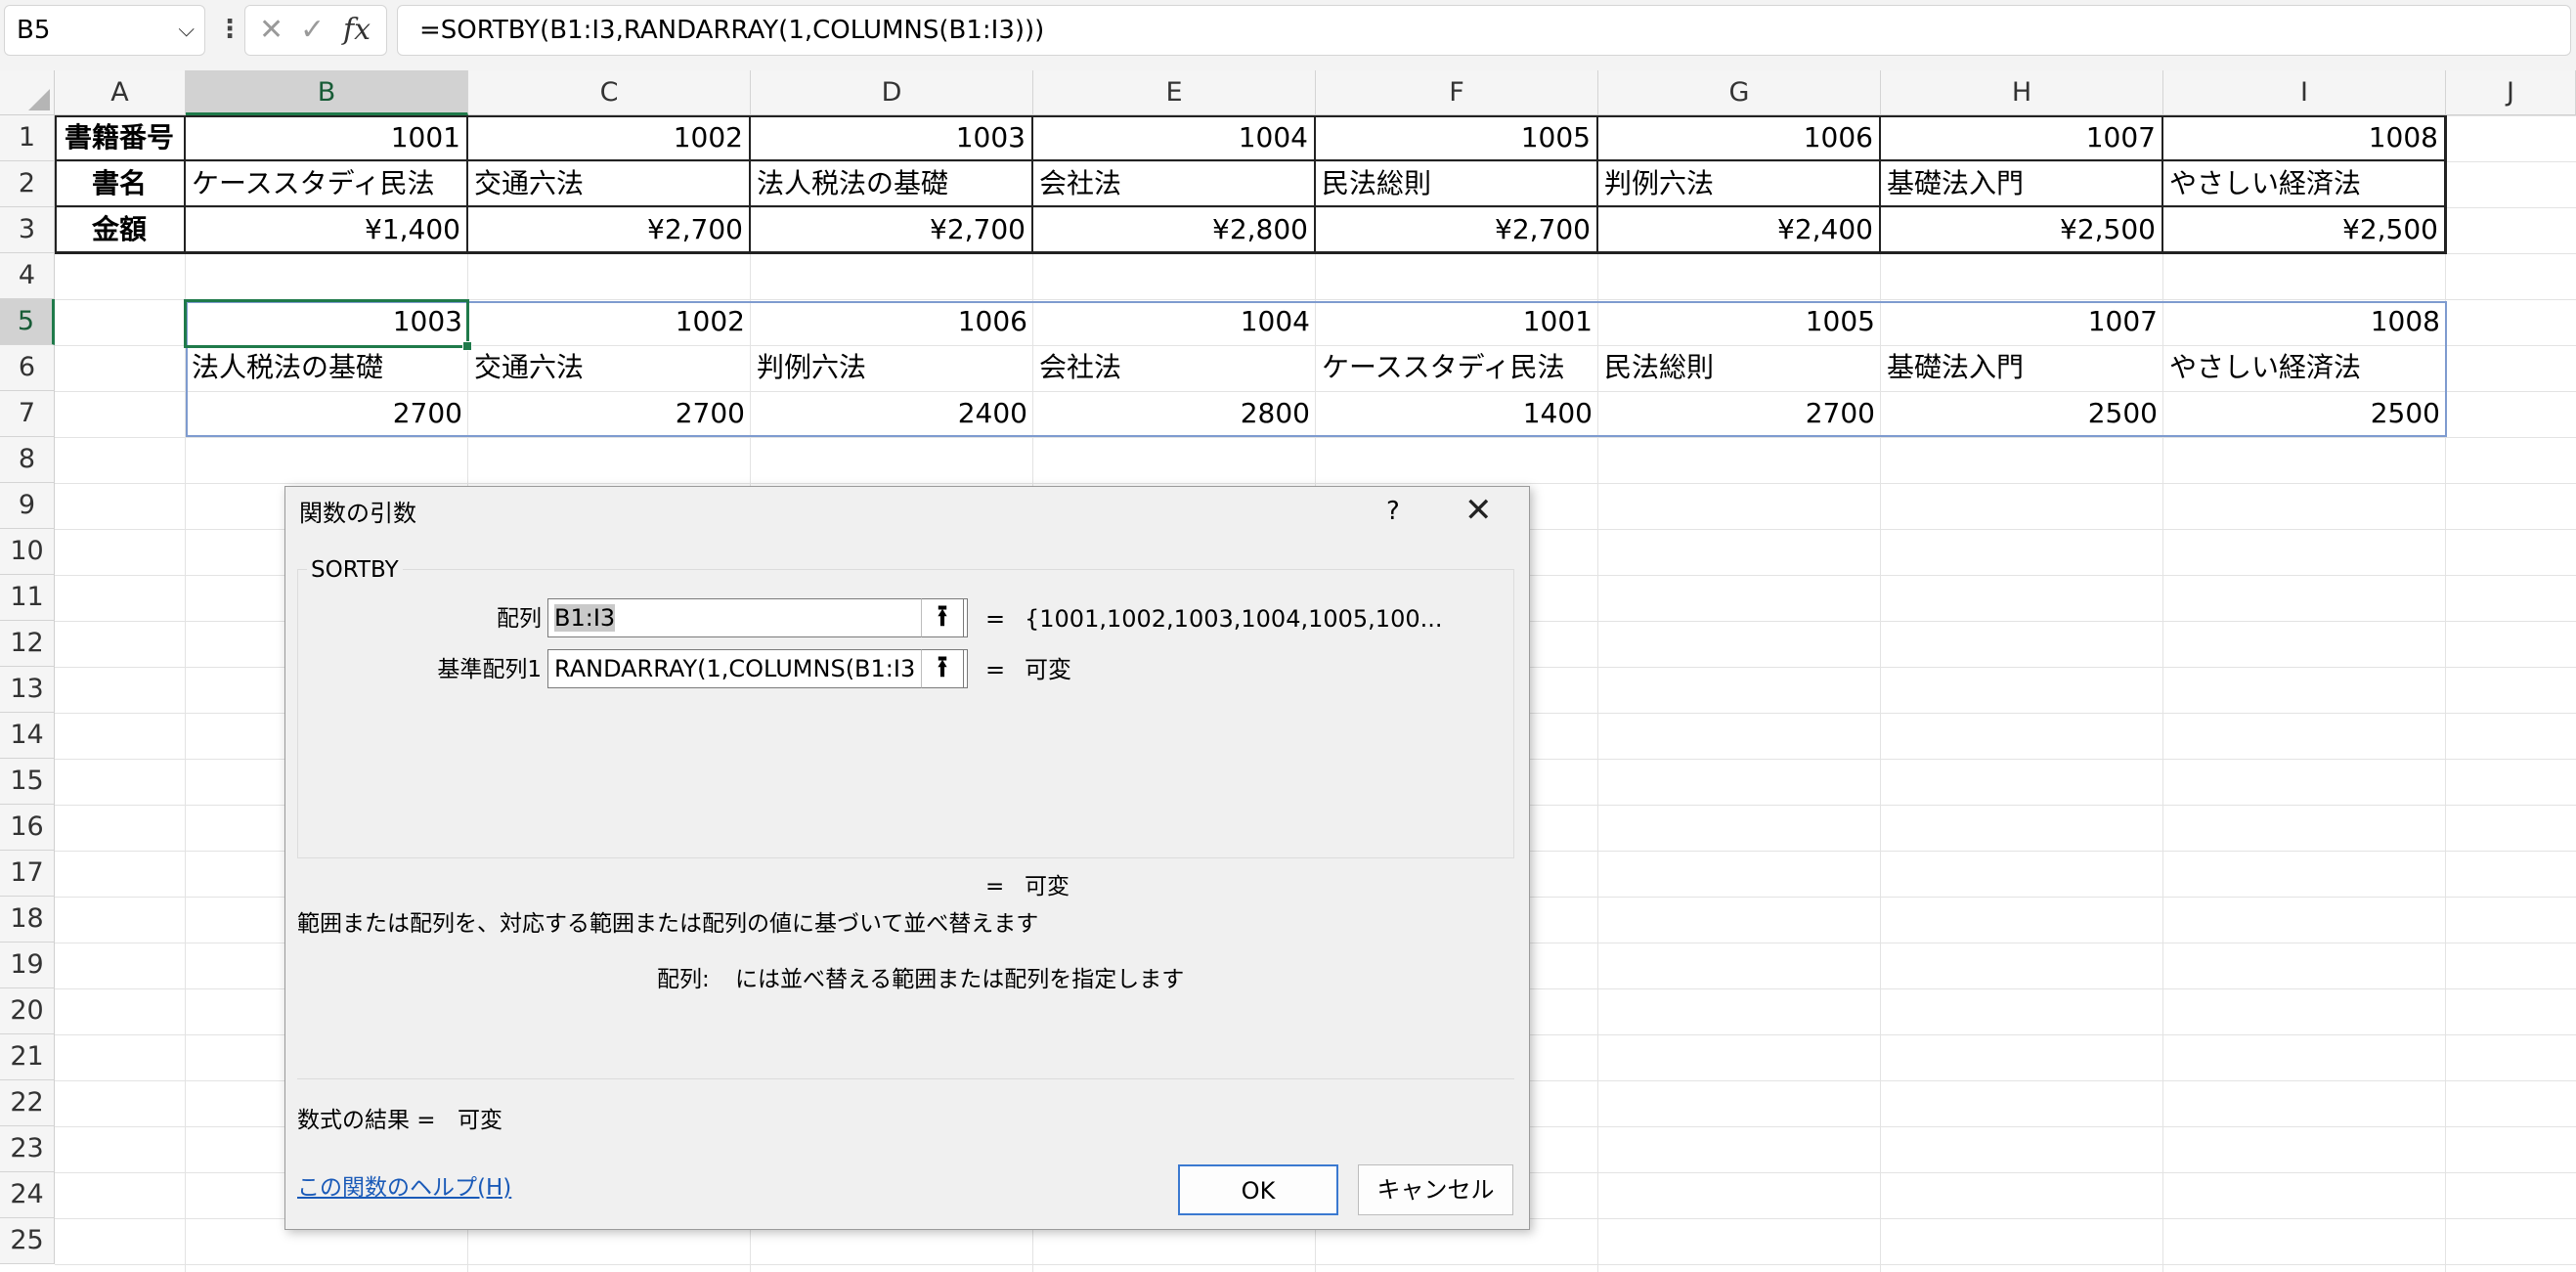 The width and height of the screenshot is (2576, 1272). What do you see at coordinates (757, 668) in the screenshot?
I see `arg2-input: RANDARRAY(1,COLUMNS(B1:I3` at bounding box center [757, 668].